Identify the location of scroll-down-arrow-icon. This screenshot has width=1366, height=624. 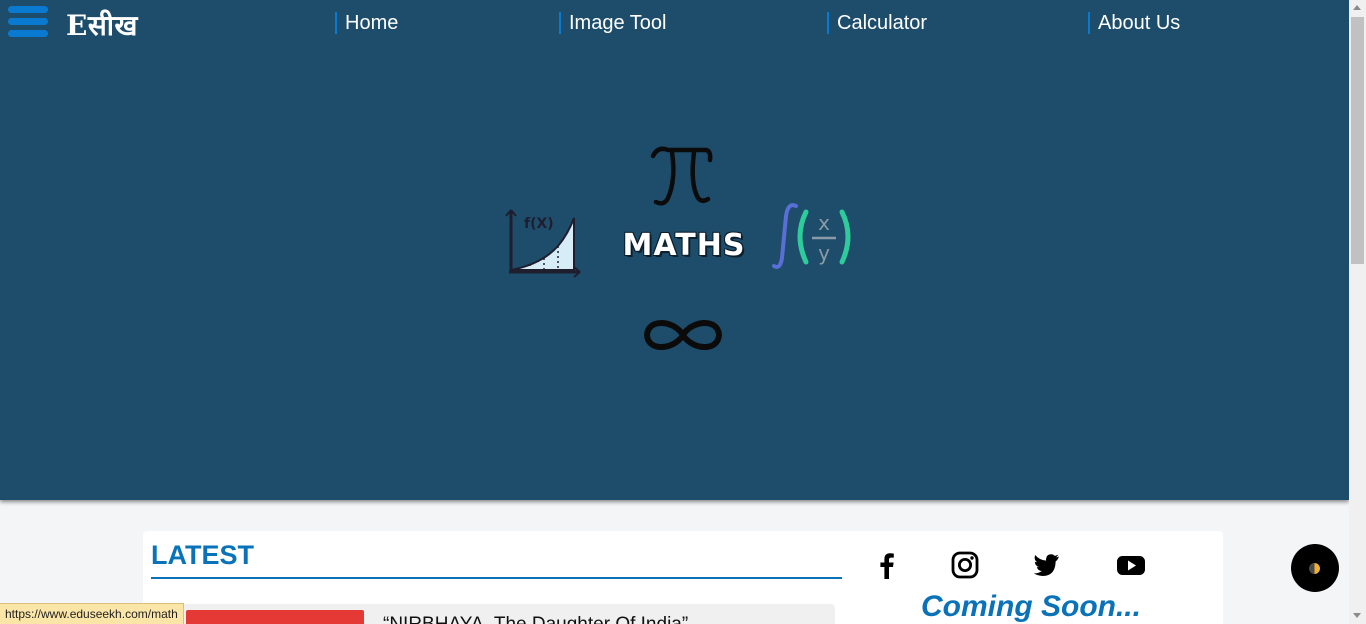
(1357, 615).